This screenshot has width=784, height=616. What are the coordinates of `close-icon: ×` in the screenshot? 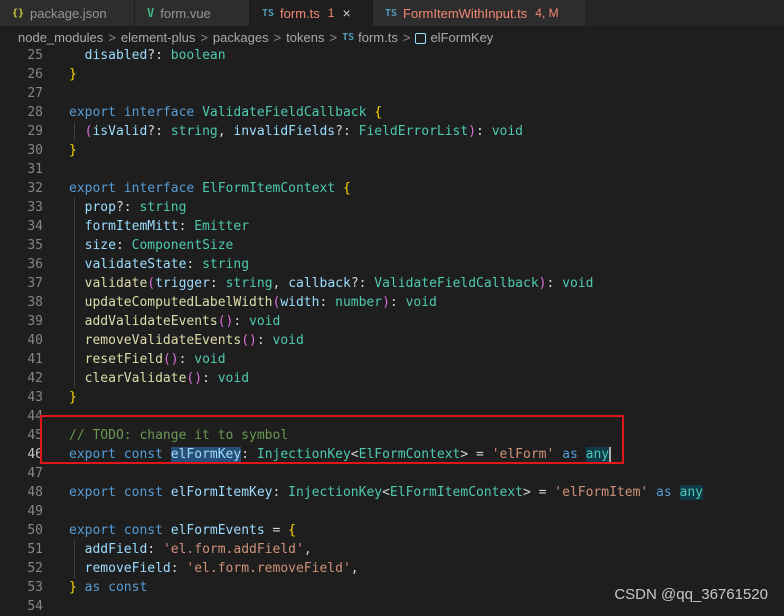 It's located at (346, 13).